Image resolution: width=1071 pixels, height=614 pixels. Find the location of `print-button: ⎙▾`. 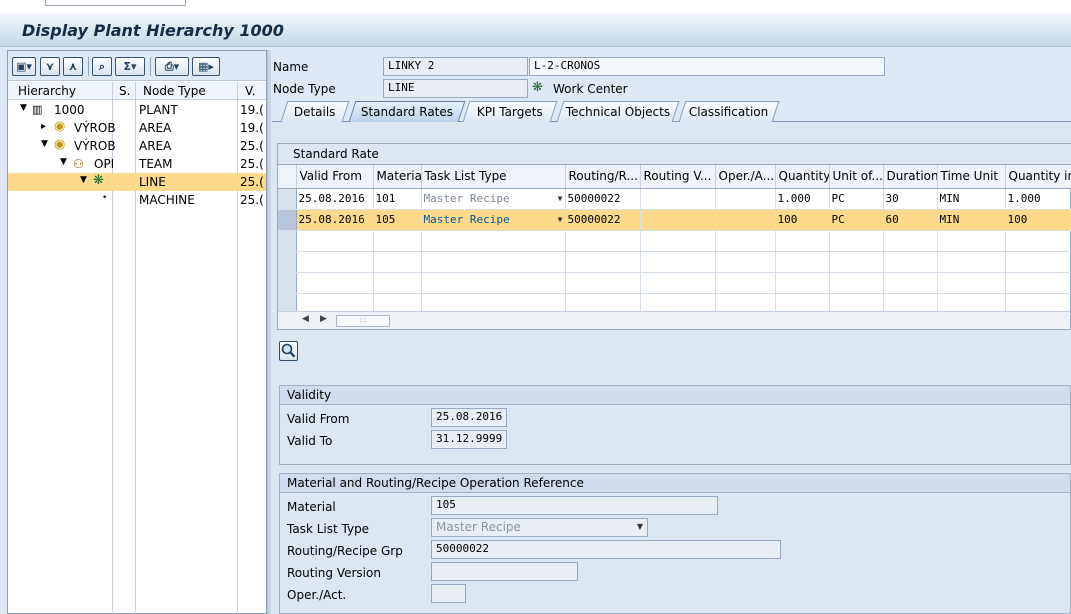

print-button: ⎙▾ is located at coordinates (172, 66).